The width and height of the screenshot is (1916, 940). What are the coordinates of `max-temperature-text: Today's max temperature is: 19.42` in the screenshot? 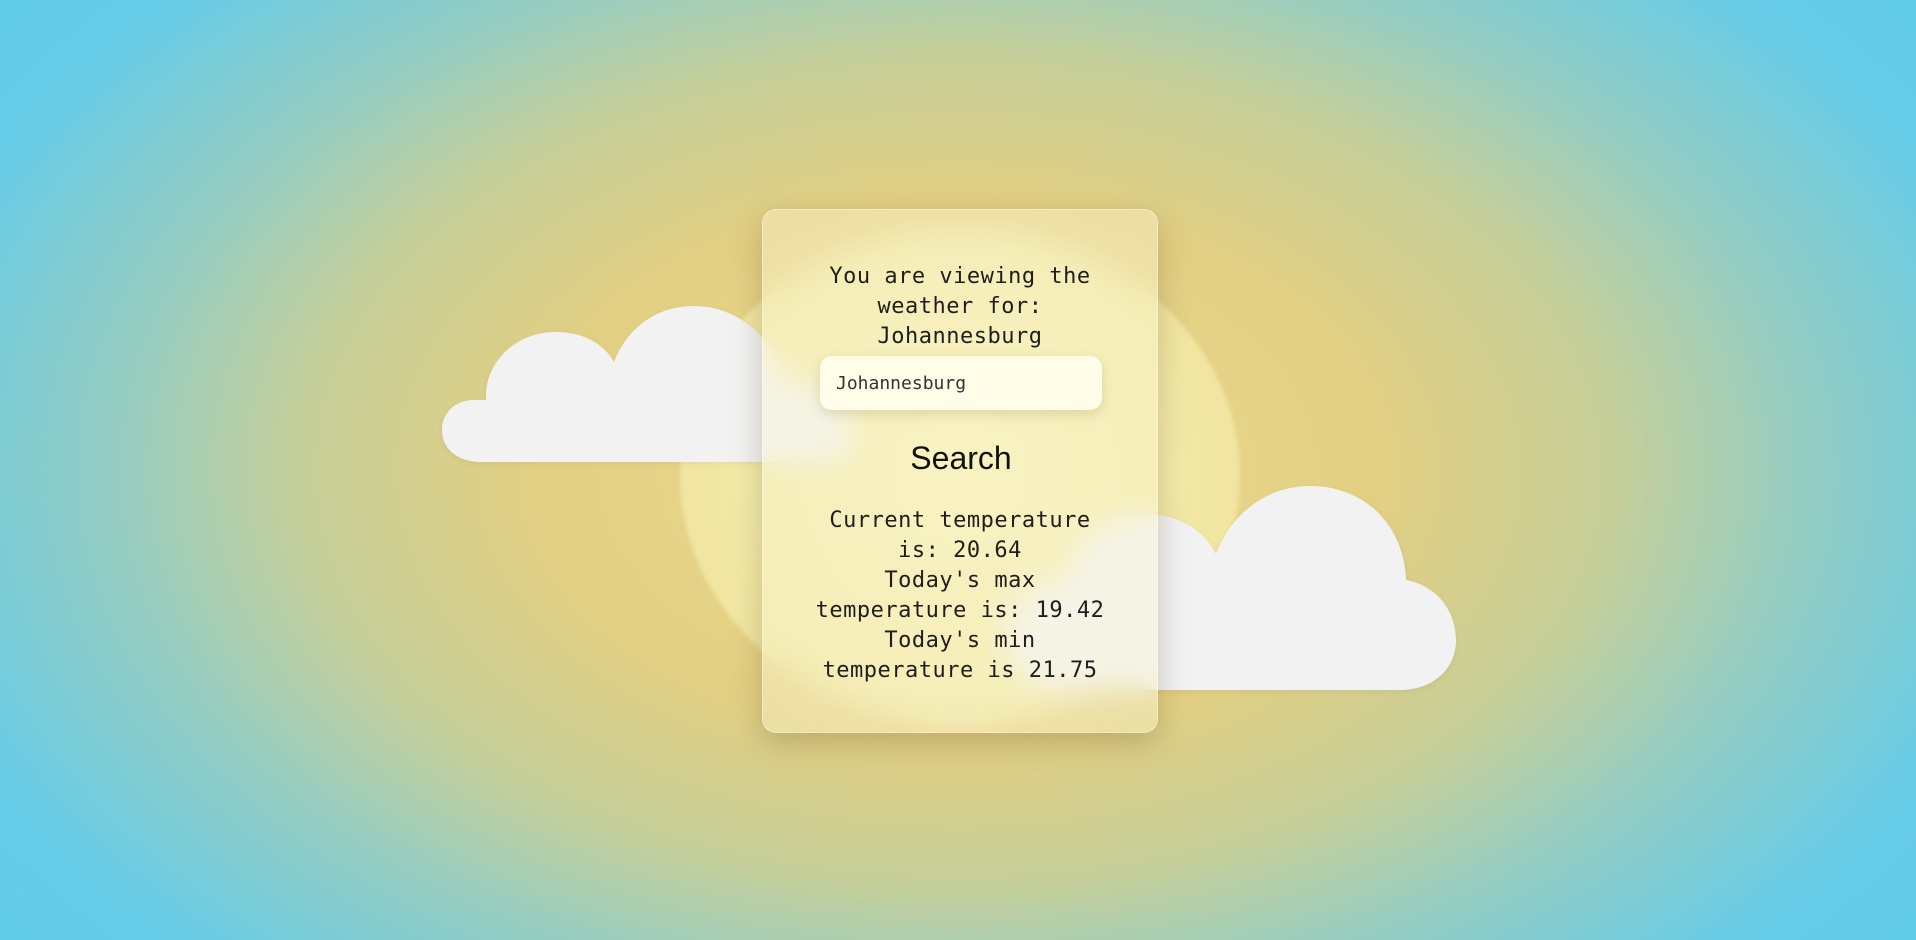 It's located at (960, 595).